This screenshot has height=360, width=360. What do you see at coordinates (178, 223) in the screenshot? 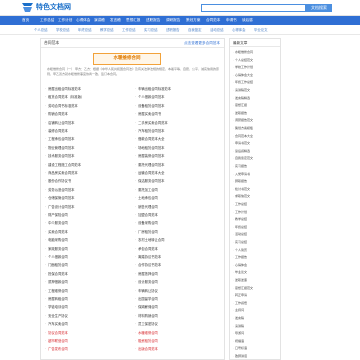
I see `list-item: · 设备采购合同` at bounding box center [178, 223].